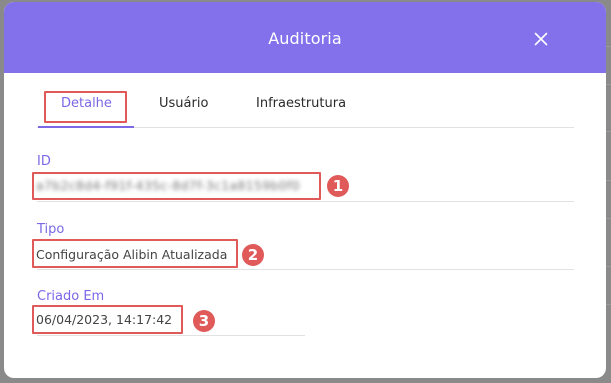 The image size is (611, 383). Describe the element at coordinates (338, 186) in the screenshot. I see `annotation-badge-1: 1` at that location.